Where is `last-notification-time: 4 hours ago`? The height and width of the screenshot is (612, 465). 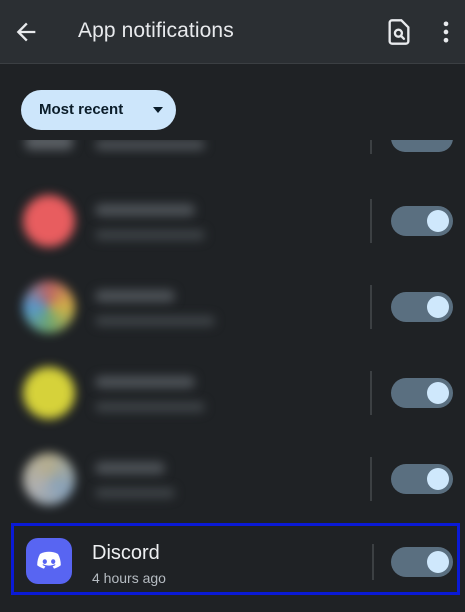 last-notification-time: 4 hours ago is located at coordinates (129, 578).